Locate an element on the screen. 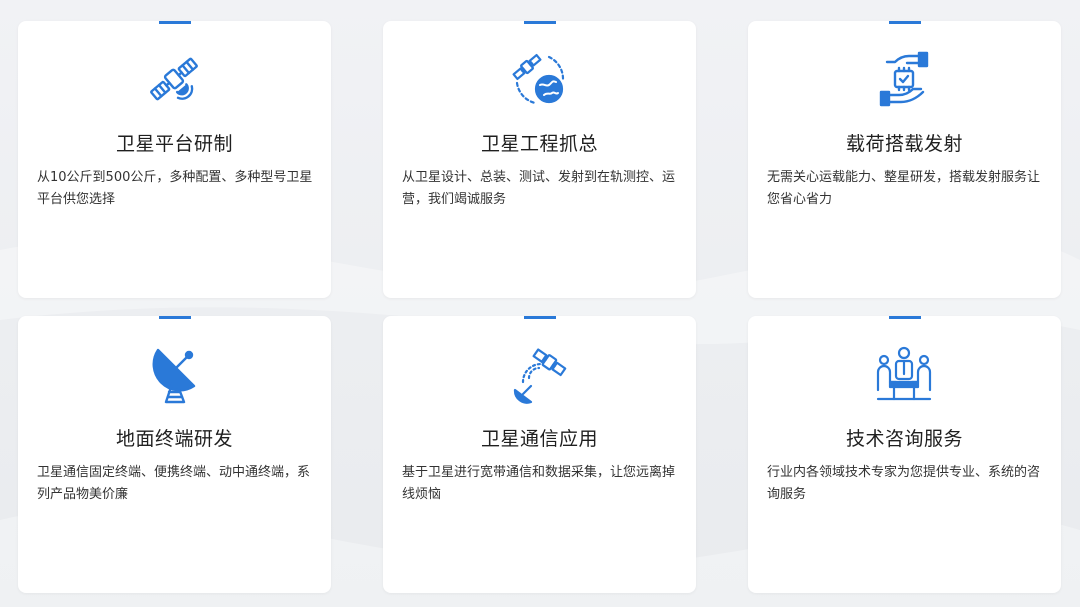 This screenshot has width=1080, height=607. card-description: 无需关心运载能力、整星研发，搭载发射服务让您省心省力 is located at coordinates (904, 188).